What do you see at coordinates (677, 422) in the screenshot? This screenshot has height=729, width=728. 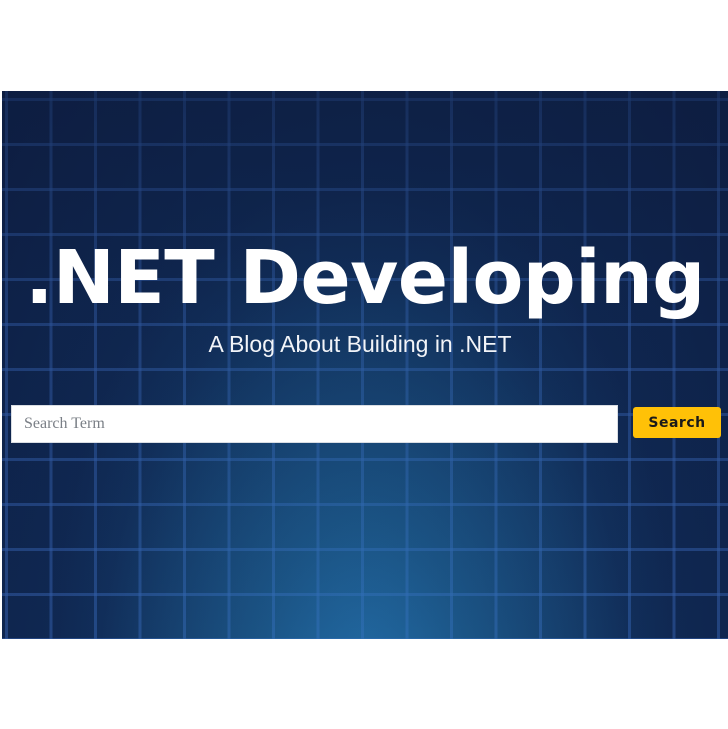 I see `search-button: Search` at bounding box center [677, 422].